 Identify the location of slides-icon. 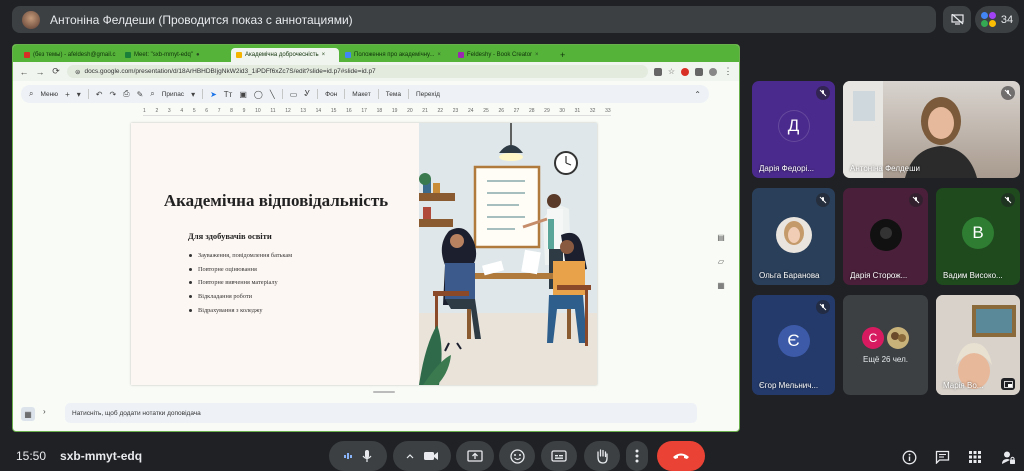
(239, 55).